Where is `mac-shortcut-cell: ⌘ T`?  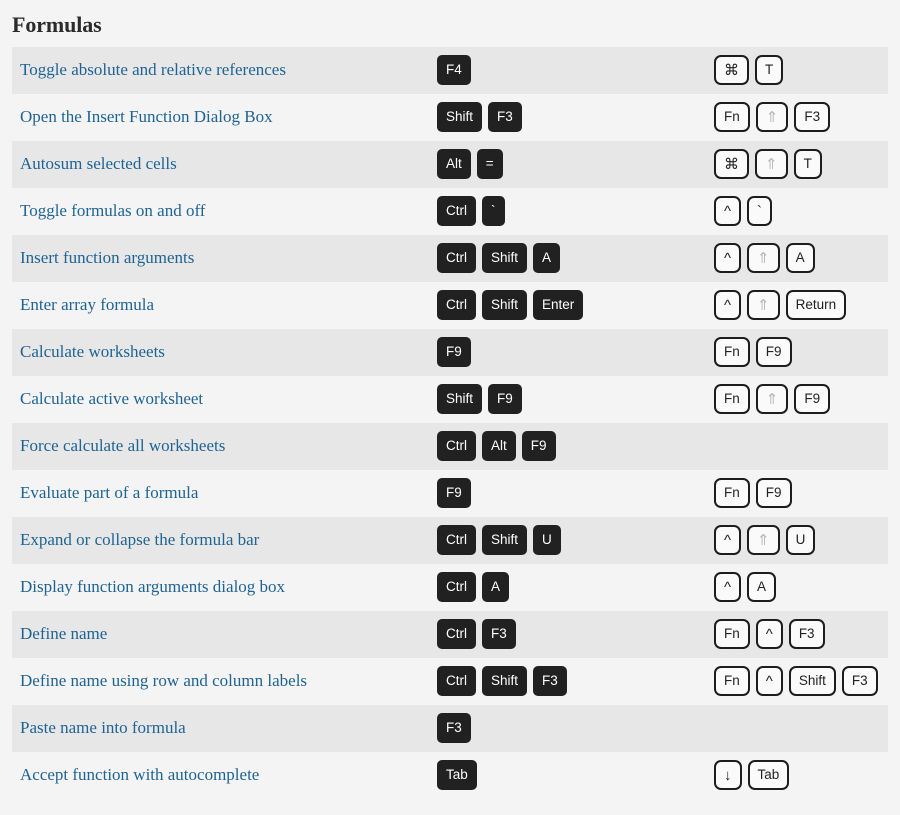 mac-shortcut-cell: ⌘ T is located at coordinates (801, 70).